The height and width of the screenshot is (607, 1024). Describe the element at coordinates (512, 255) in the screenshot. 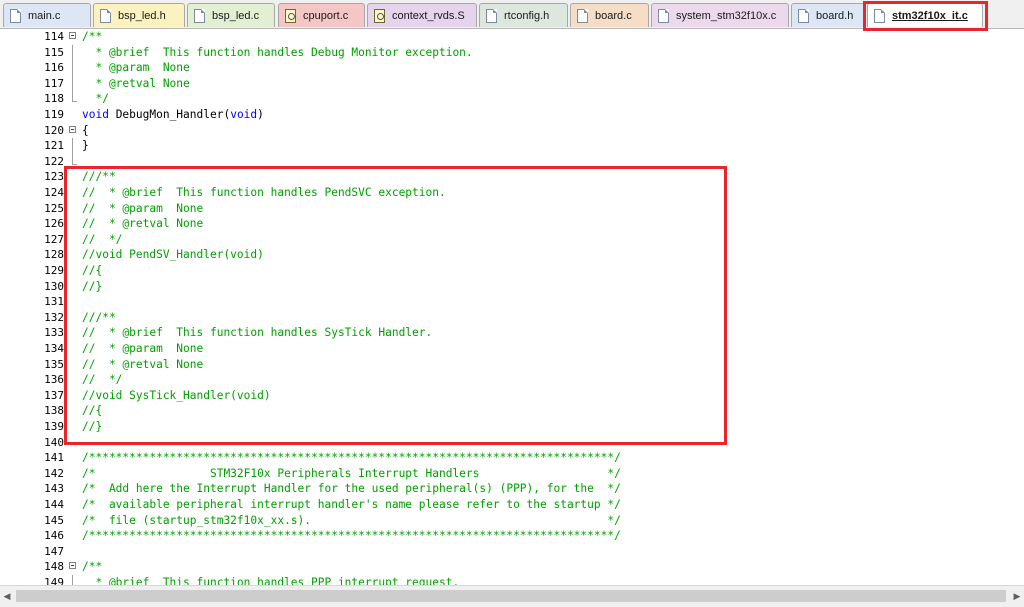

I see `code-line: 128 //void PendSV_Handler(void)` at that location.